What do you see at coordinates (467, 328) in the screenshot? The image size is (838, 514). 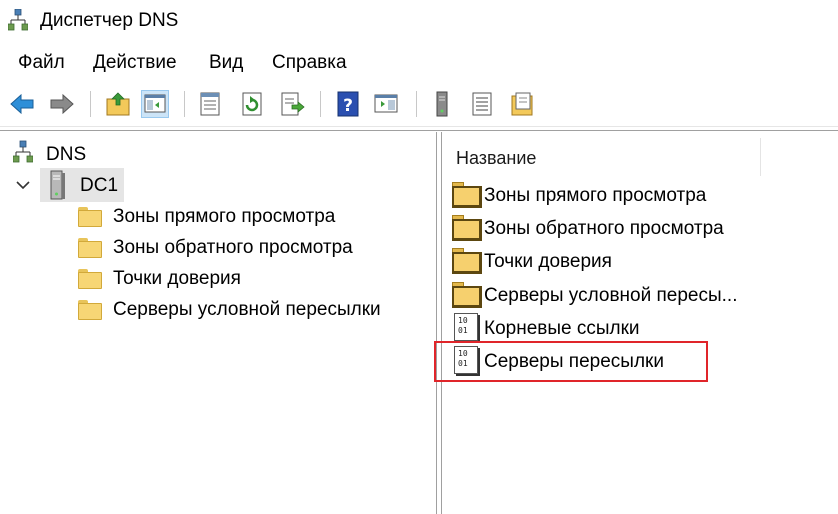 I see `binary-document-icon: 10 01` at bounding box center [467, 328].